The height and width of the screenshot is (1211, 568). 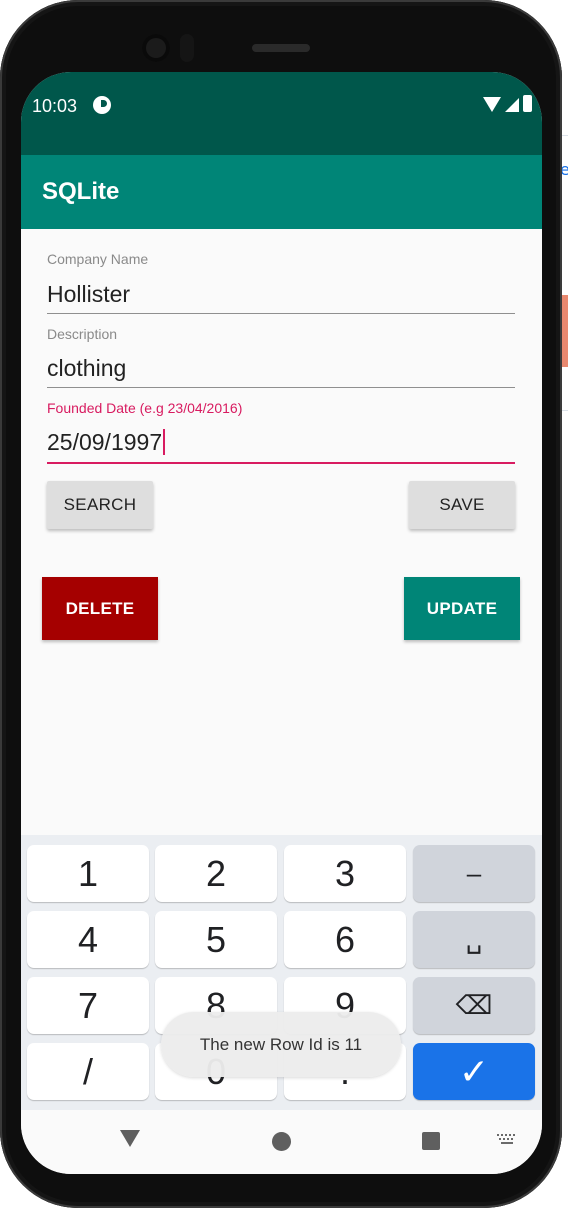 What do you see at coordinates (492, 104) in the screenshot?
I see `wifi-icon` at bounding box center [492, 104].